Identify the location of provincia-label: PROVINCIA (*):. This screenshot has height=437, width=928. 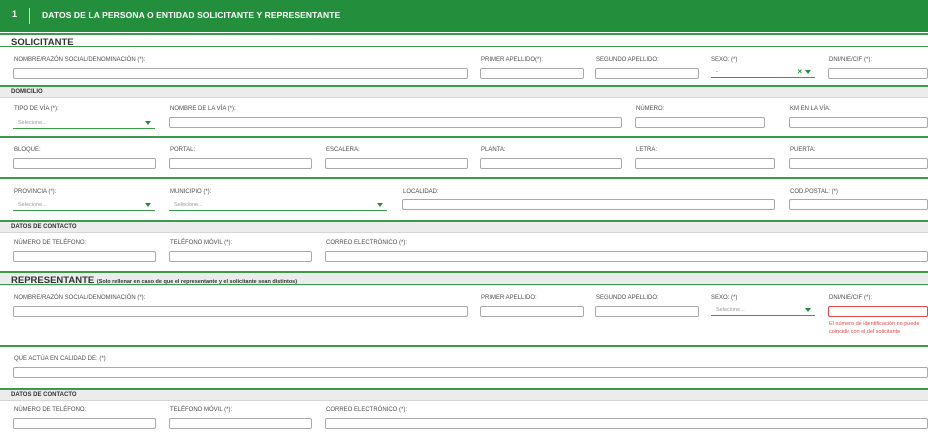
(35, 192).